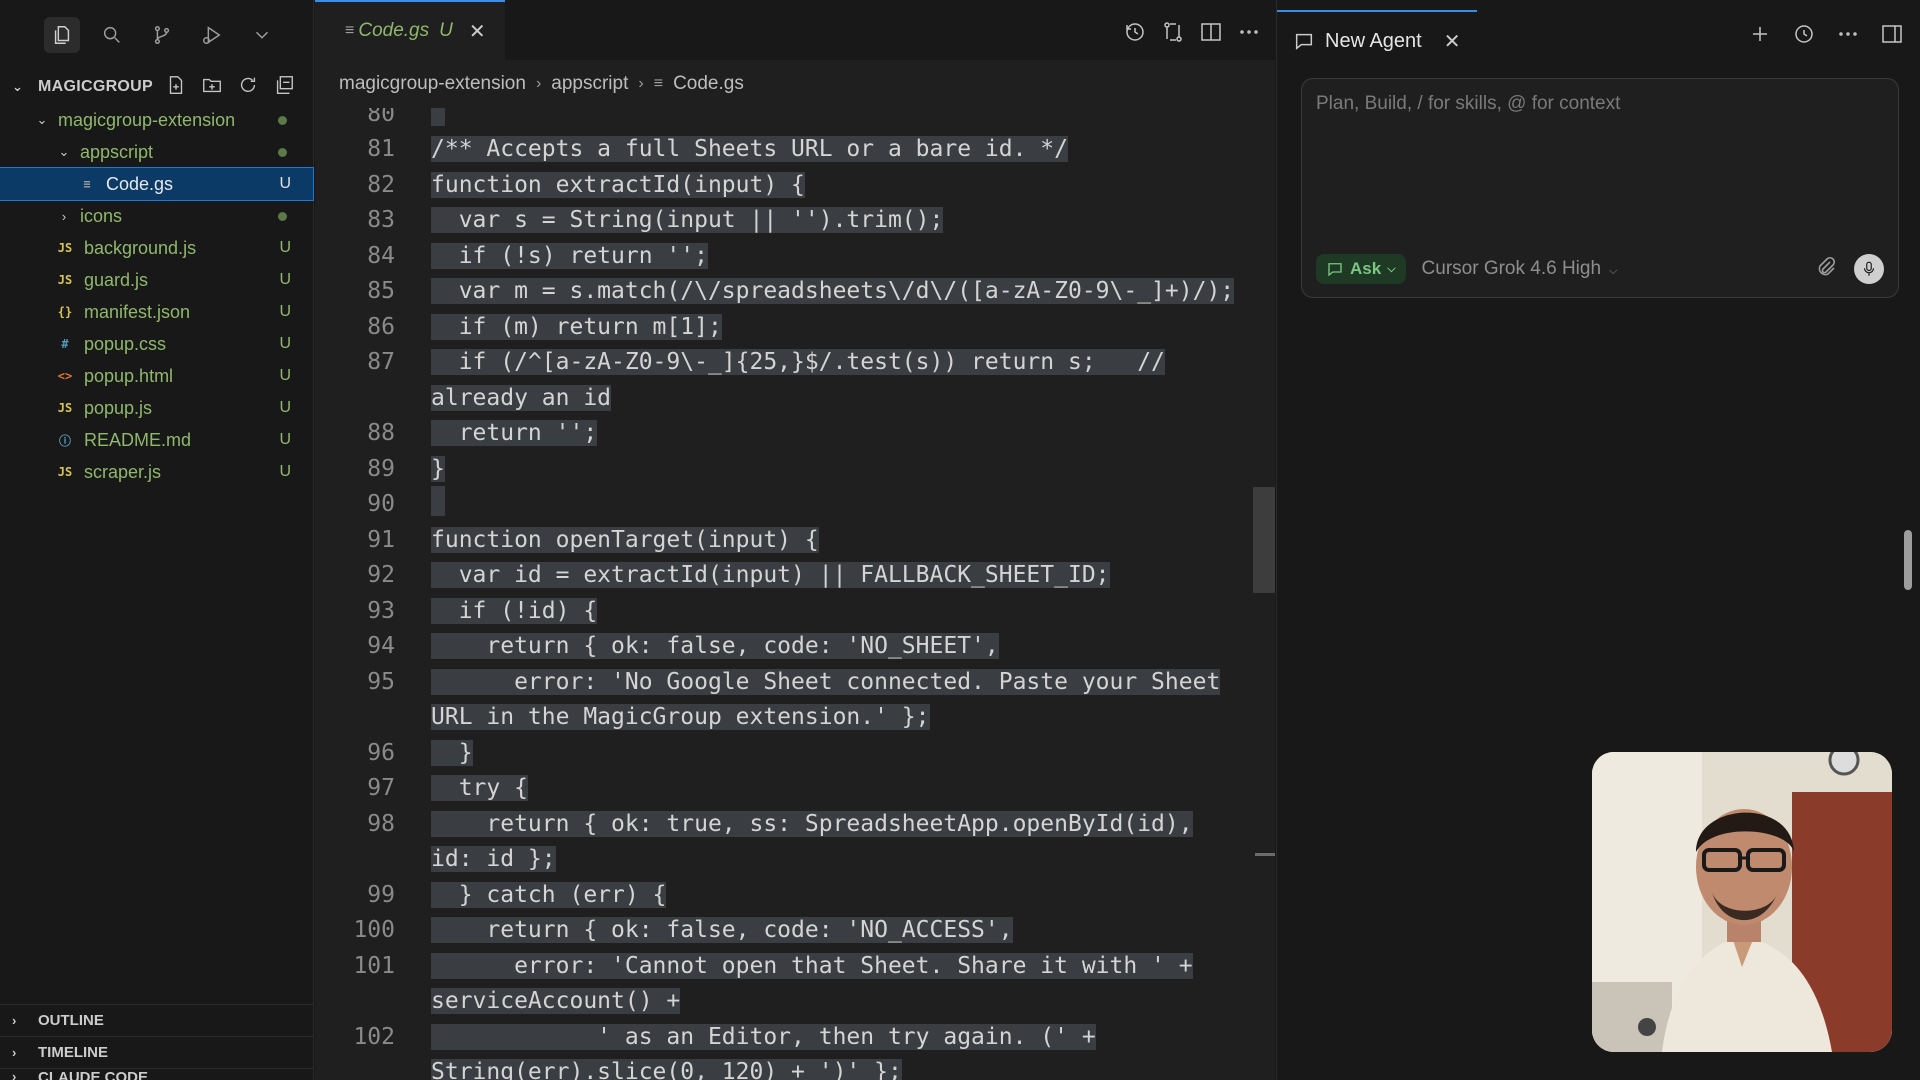  Describe the element at coordinates (514, 433) in the screenshot. I see `code-text: return '';` at that location.